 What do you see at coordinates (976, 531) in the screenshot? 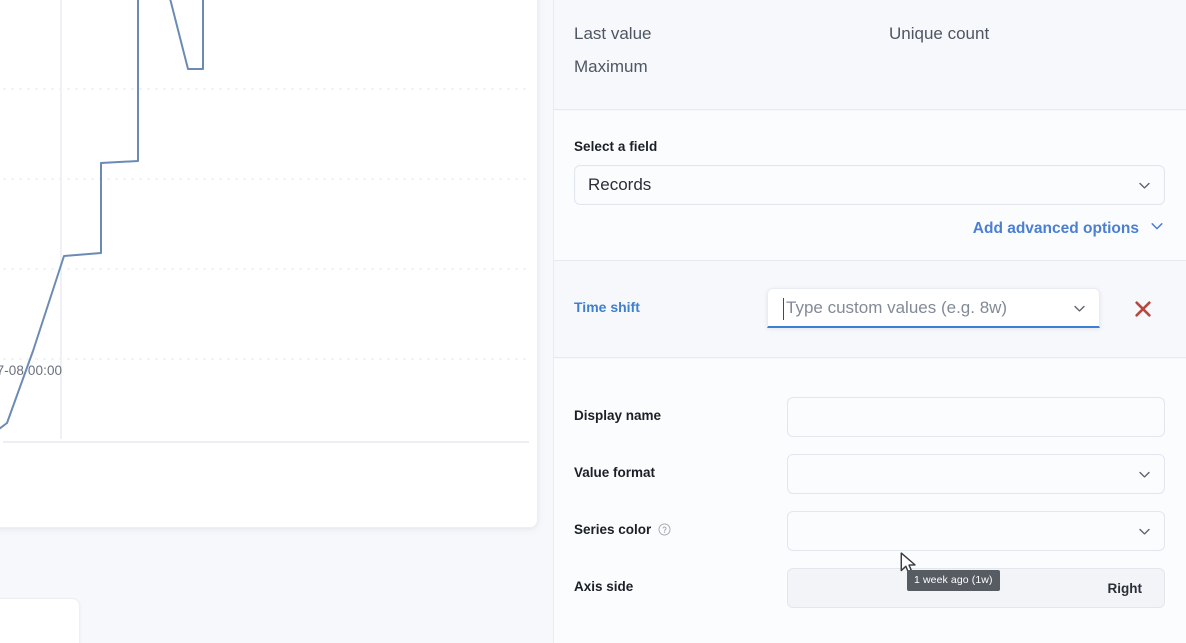
I see `series-color-picker` at bounding box center [976, 531].